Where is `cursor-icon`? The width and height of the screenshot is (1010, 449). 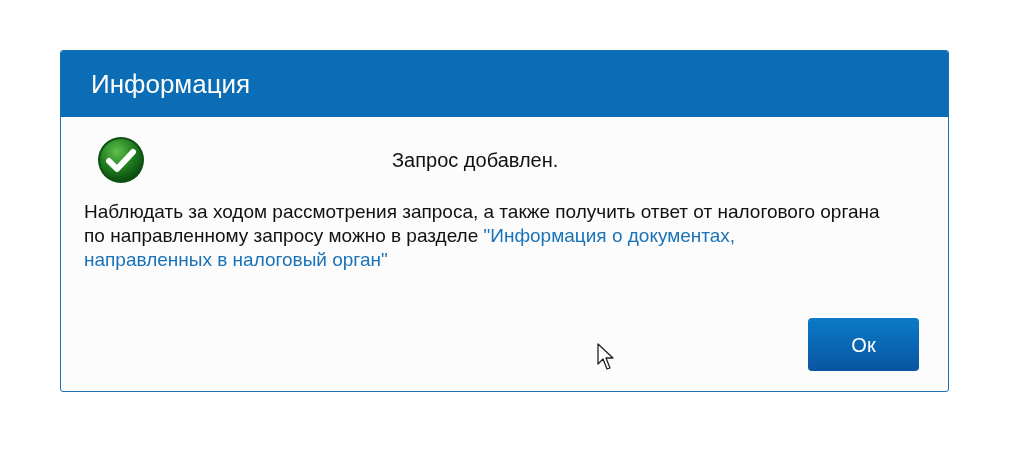
cursor-icon is located at coordinates (606, 357).